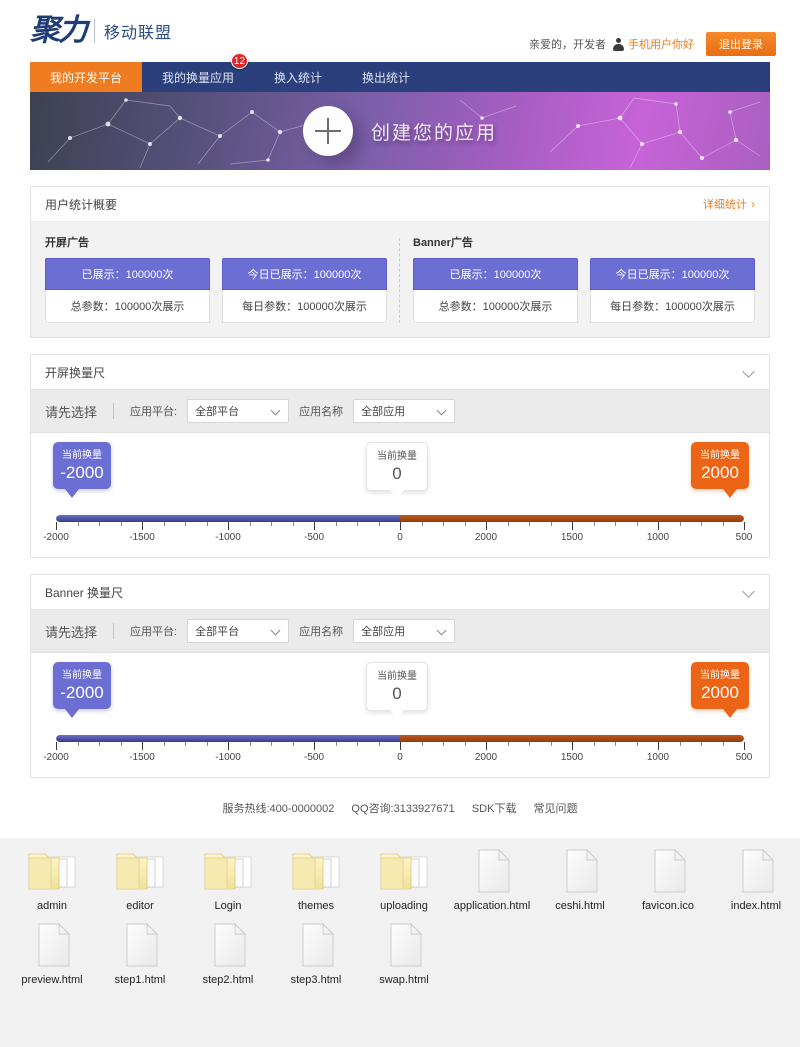 The height and width of the screenshot is (1047, 800). I want to click on desktop-file-item: ceshi.html, so click(580, 875).